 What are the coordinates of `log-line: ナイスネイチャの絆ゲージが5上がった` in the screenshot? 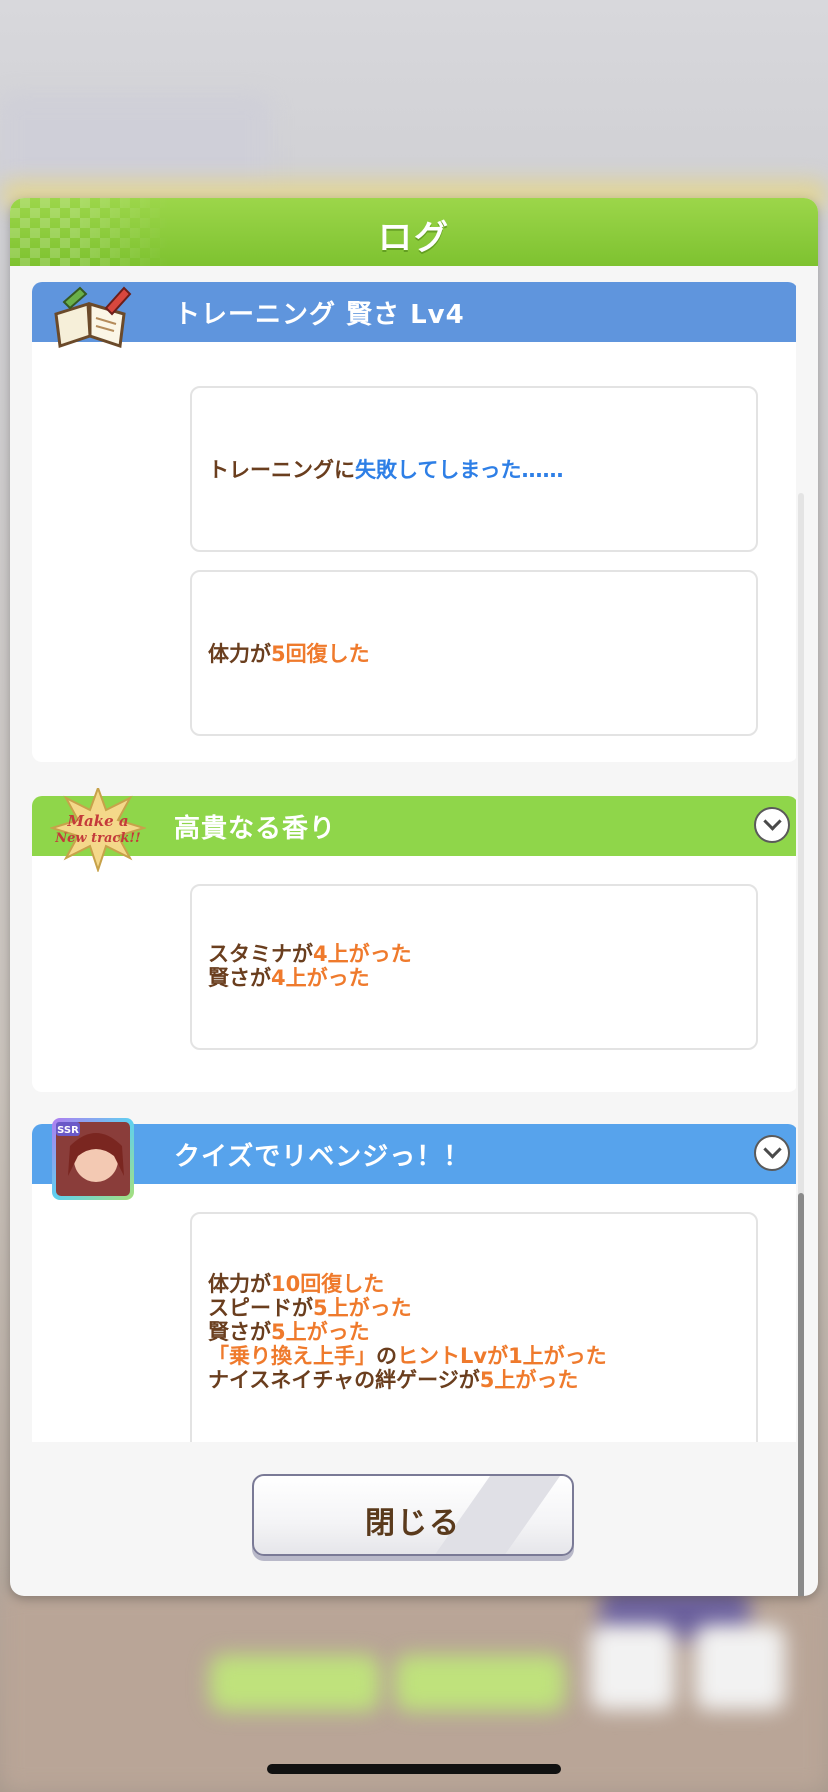 It's located at (407, 1380).